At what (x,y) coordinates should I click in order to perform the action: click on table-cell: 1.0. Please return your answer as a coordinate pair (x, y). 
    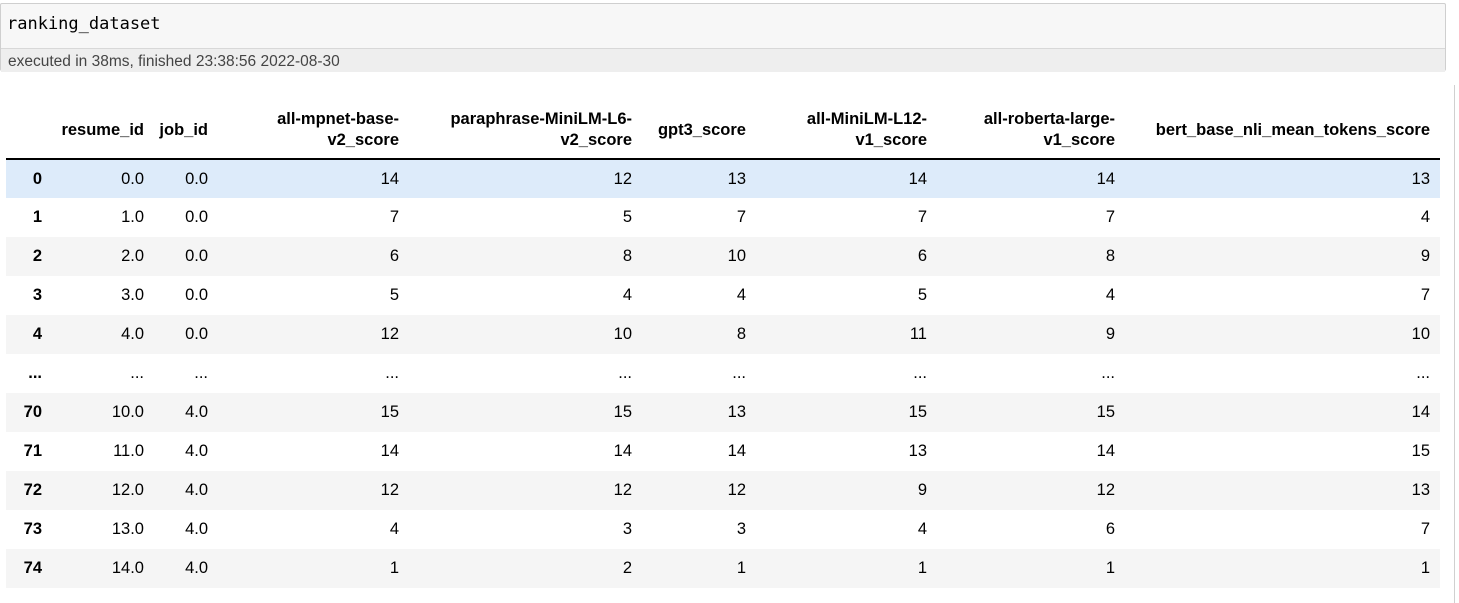
    Looking at the image, I should click on (132, 217).